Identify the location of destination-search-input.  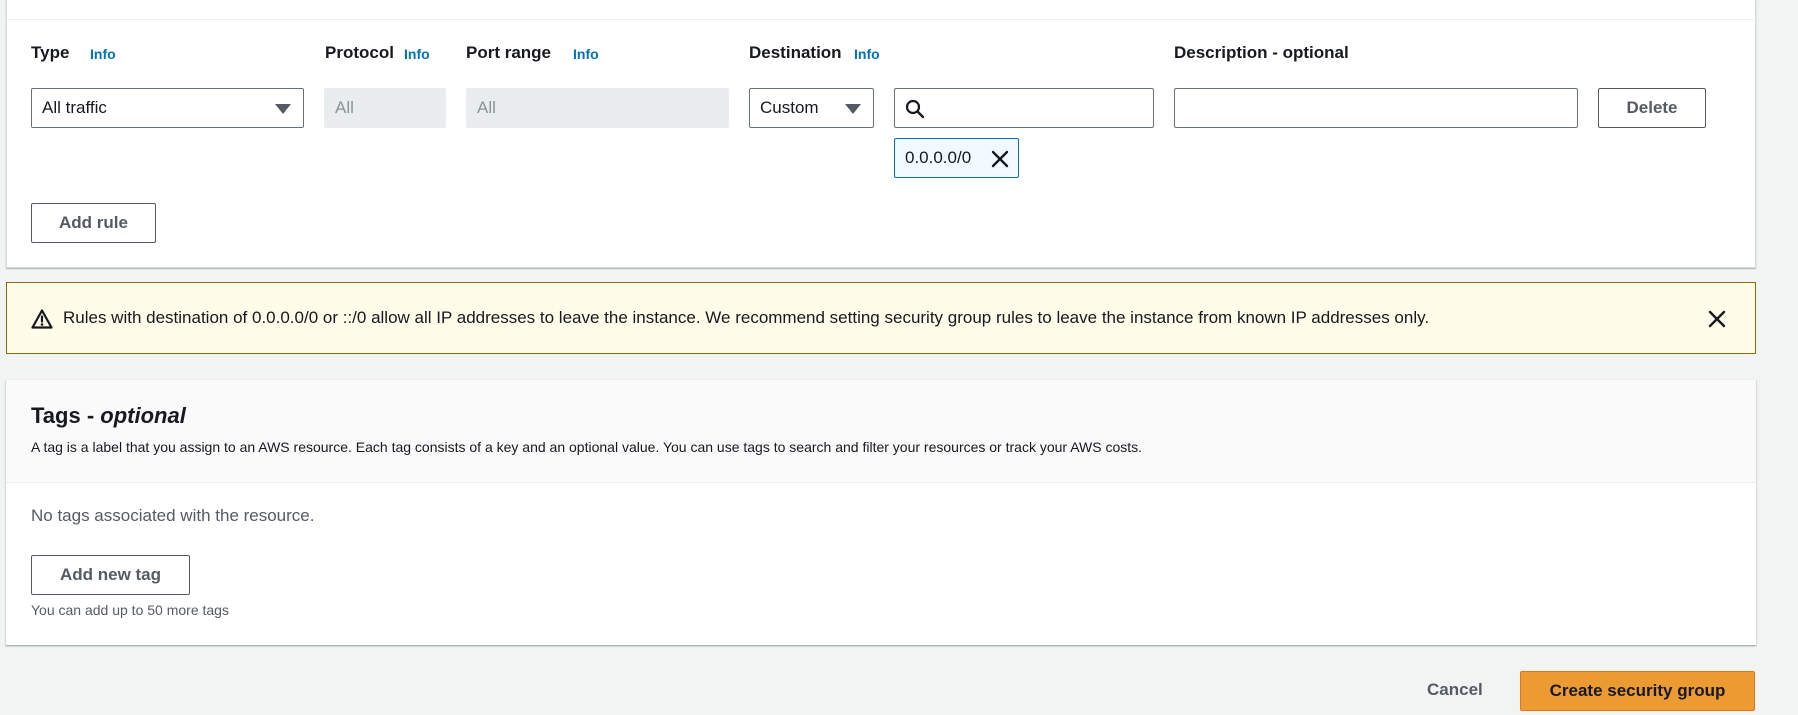
(1024, 108).